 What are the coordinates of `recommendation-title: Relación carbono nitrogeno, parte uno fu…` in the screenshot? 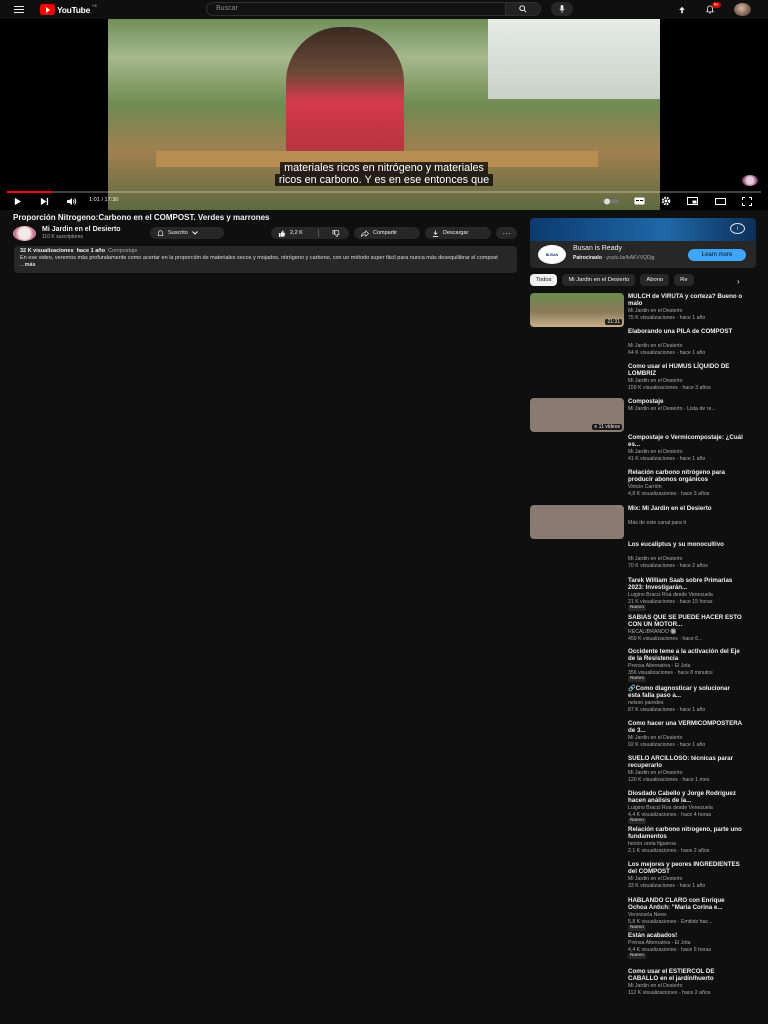 It's located at (685, 833).